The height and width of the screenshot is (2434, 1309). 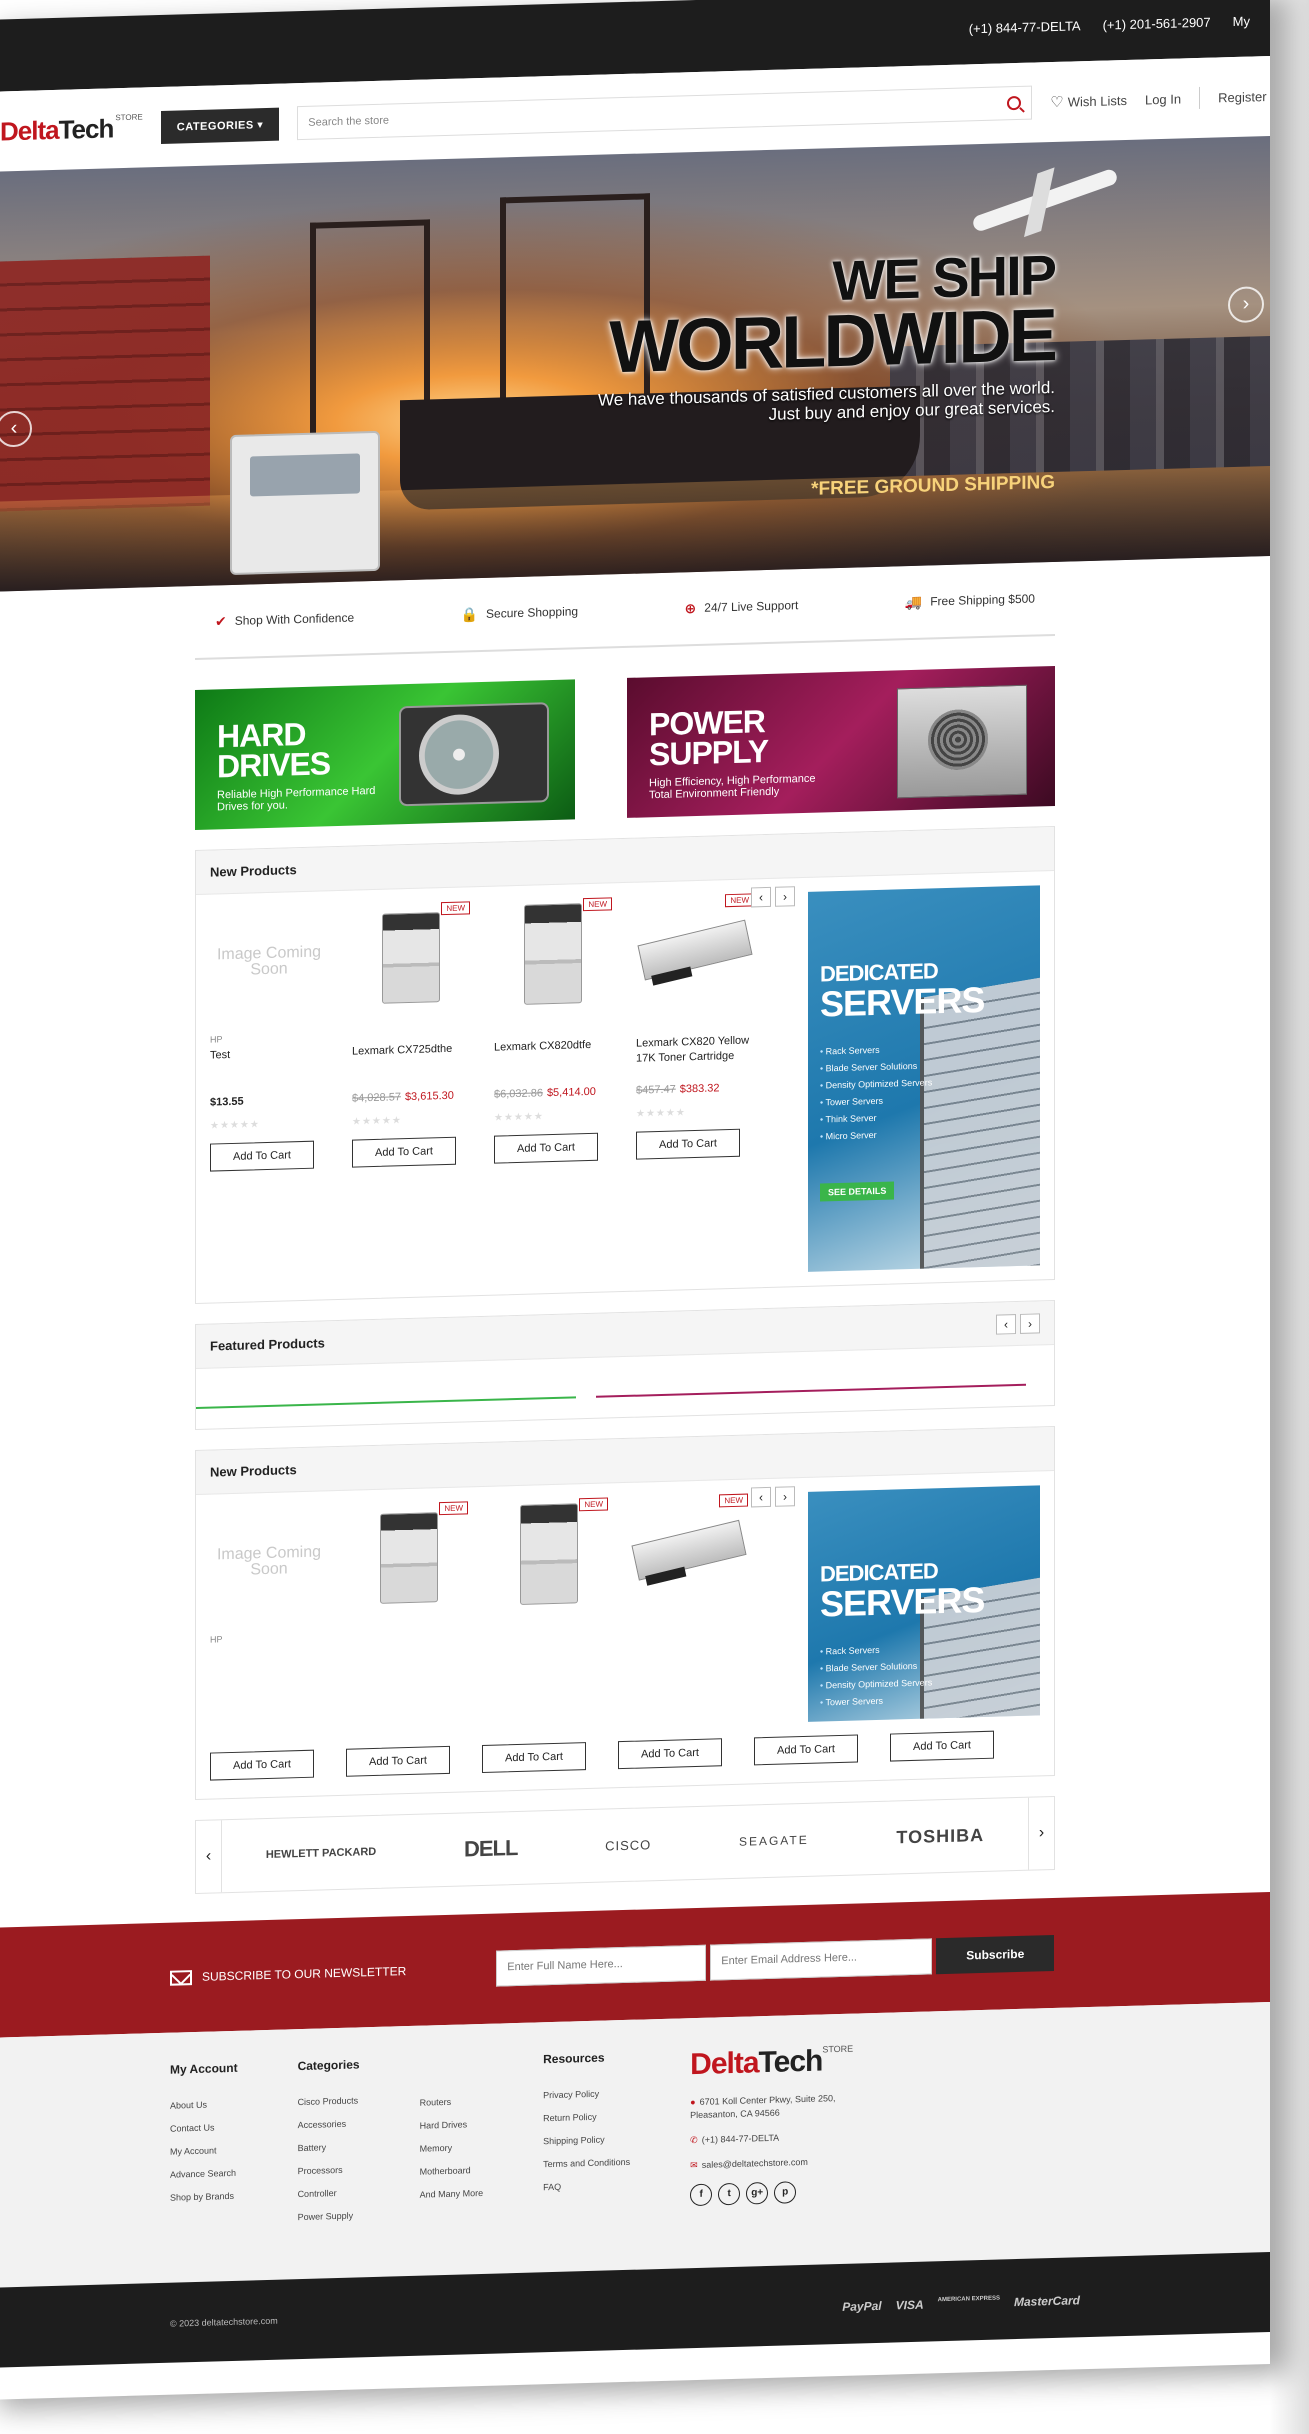 What do you see at coordinates (586, 2186) in the screenshot?
I see `footer-link: FAQ` at bounding box center [586, 2186].